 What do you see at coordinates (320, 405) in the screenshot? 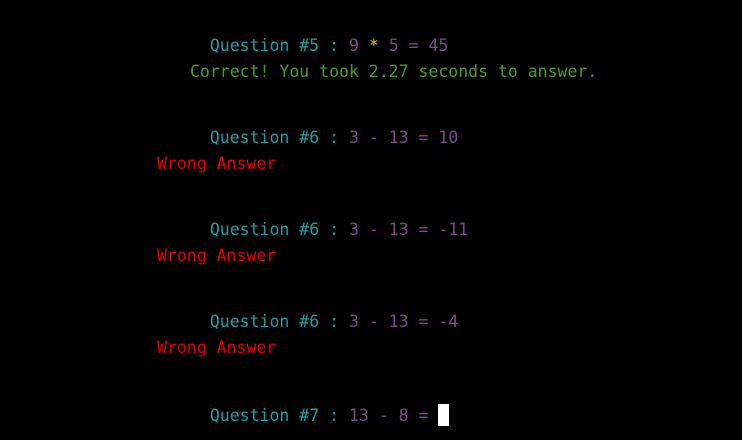
I see `question-line: Question #7 : 13 - 8 =` at bounding box center [320, 405].